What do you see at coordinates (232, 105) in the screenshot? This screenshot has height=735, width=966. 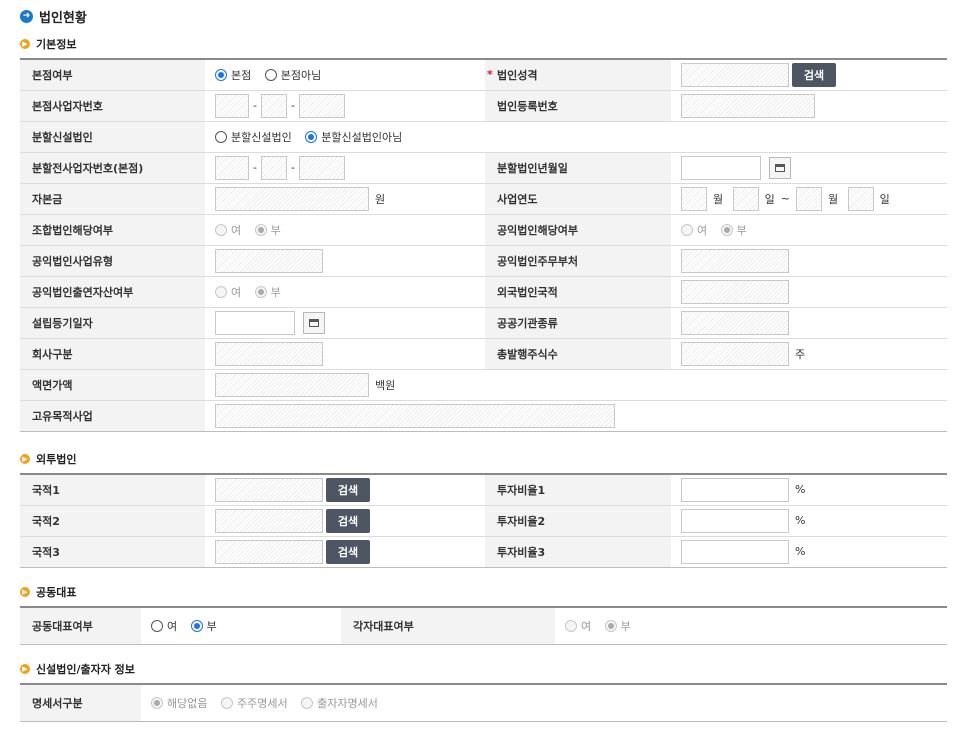 I see `hq-bizno-part1` at bounding box center [232, 105].